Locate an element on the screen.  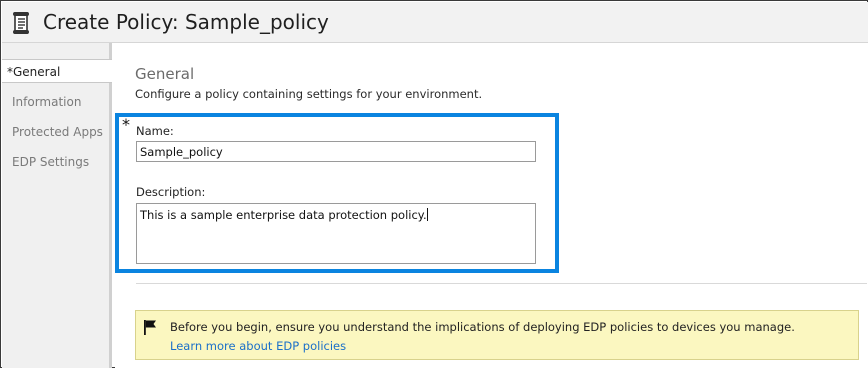
flag-icon is located at coordinates (150, 327).